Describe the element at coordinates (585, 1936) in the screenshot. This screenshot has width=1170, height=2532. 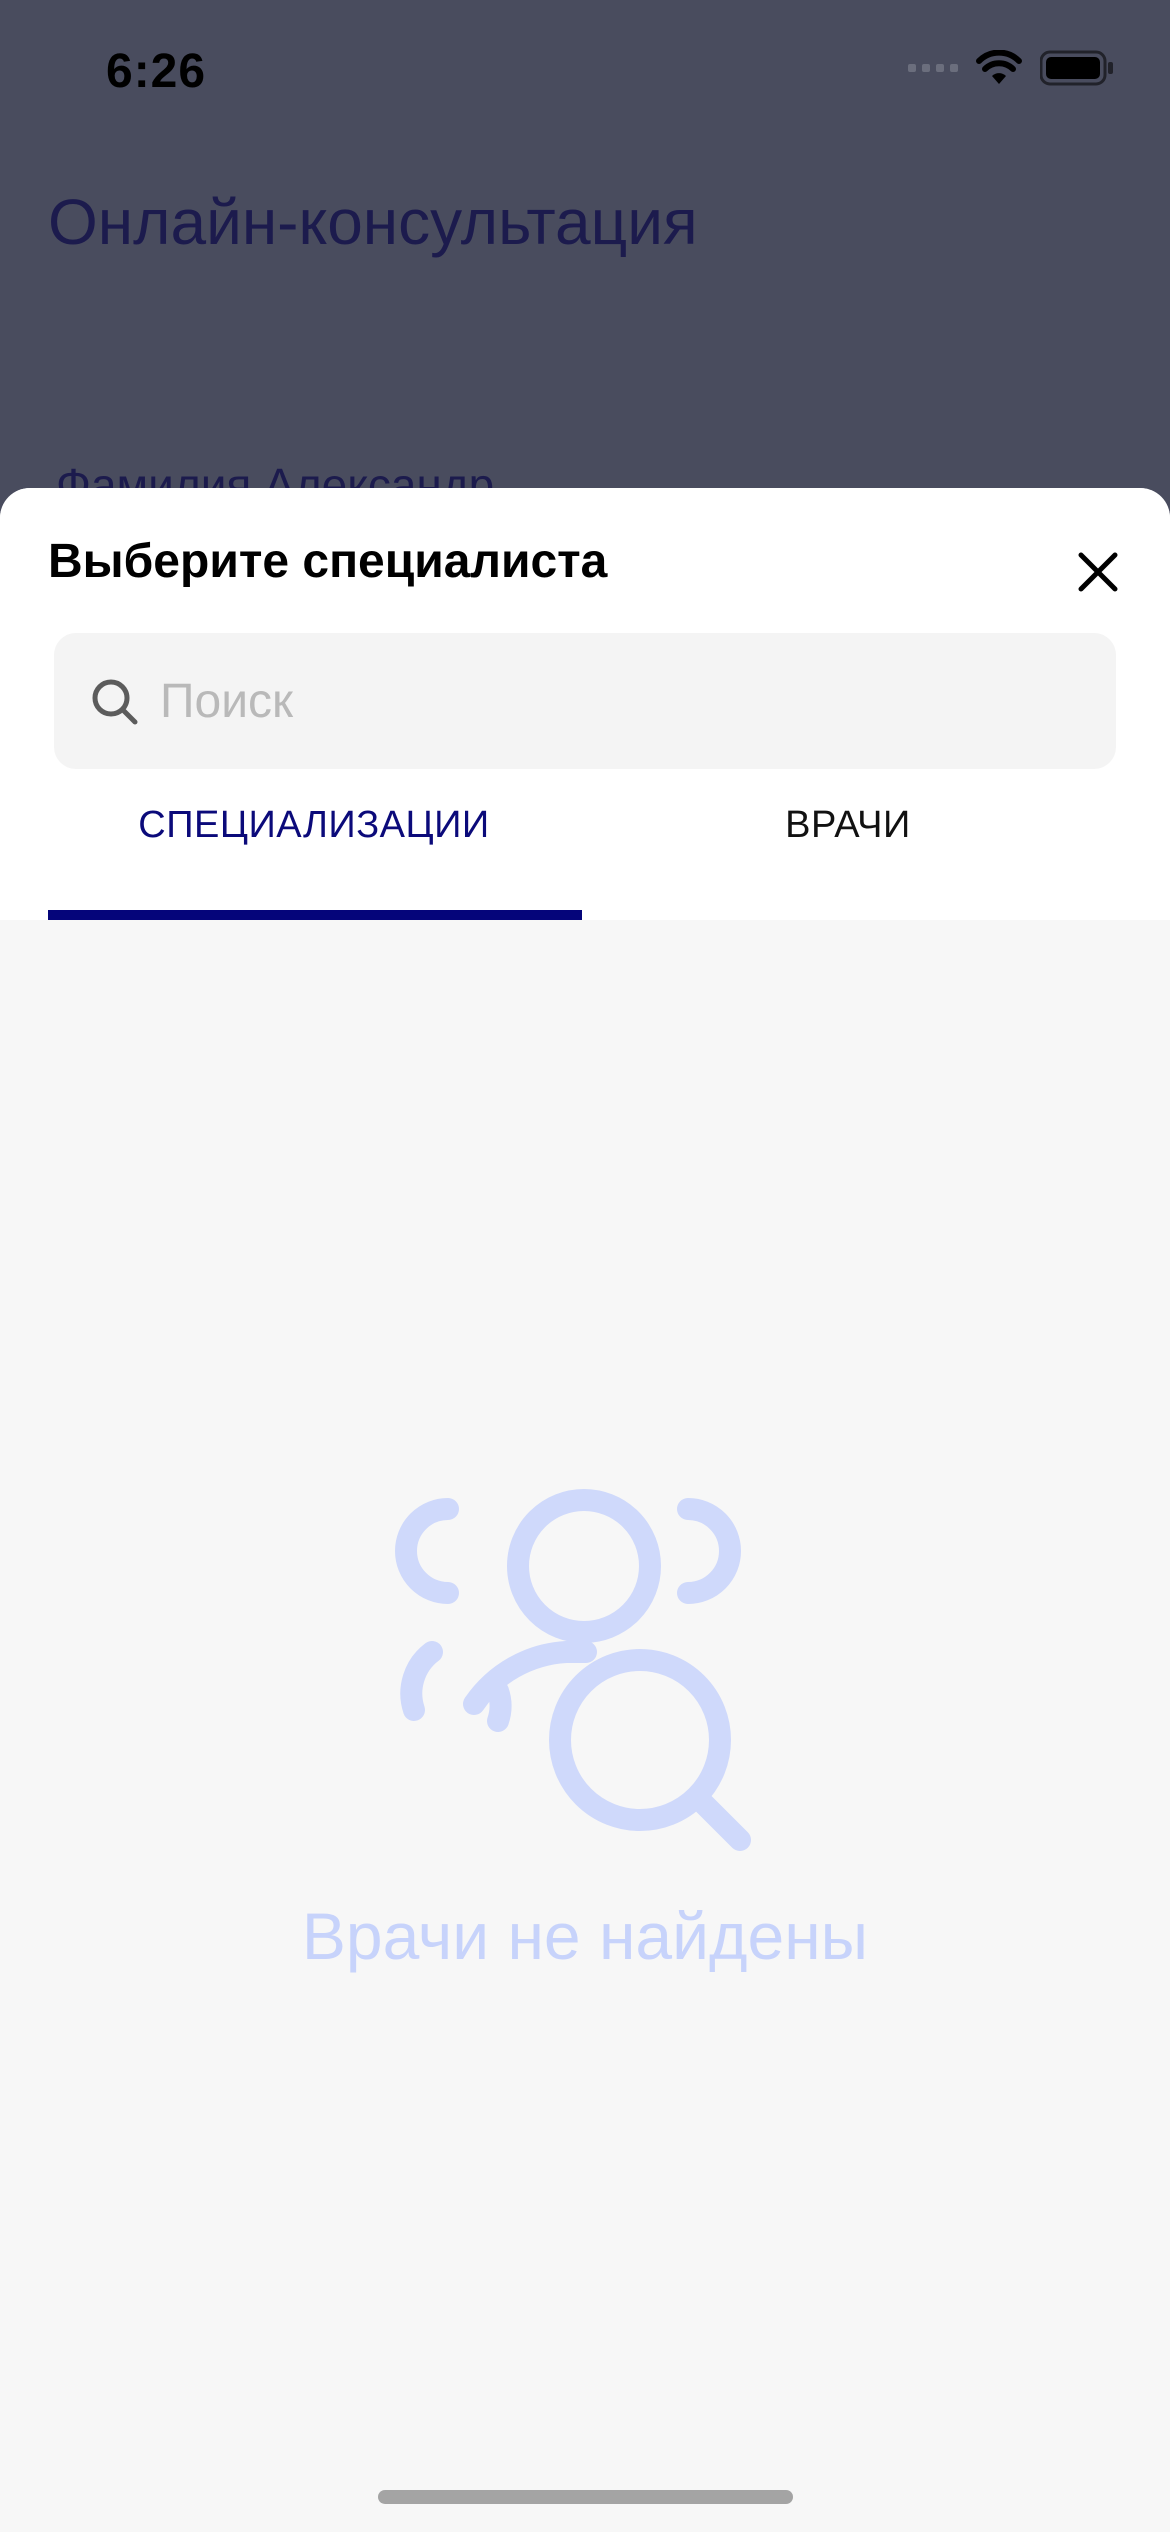
I see `empty-state-message: Врачи не найдены` at that location.